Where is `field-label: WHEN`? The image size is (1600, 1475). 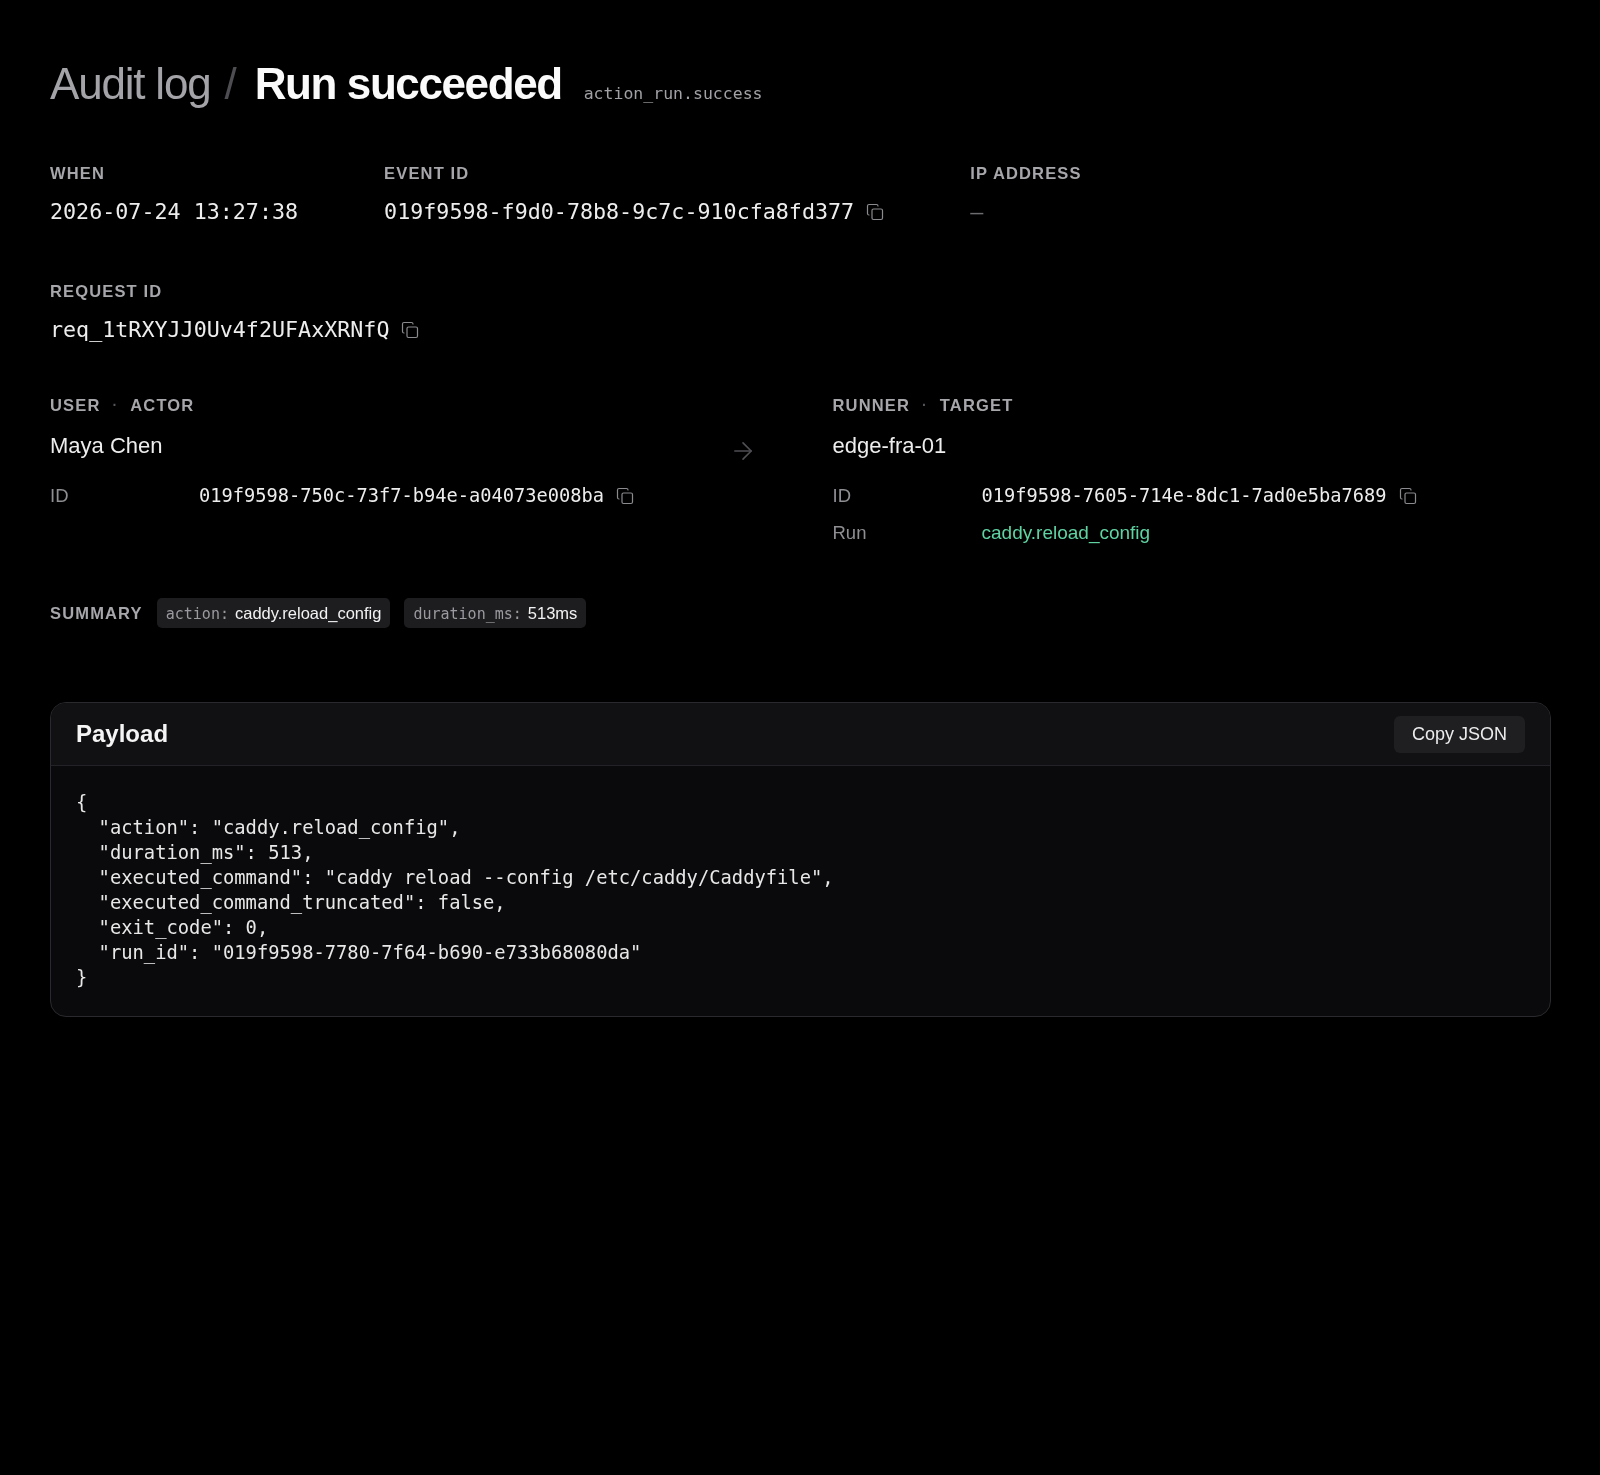
field-label: WHEN is located at coordinates (78, 173).